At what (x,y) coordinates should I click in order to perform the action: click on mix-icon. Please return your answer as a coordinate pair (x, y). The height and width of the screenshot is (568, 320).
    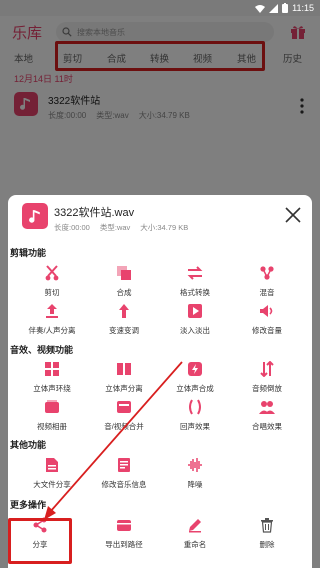
    Looking at the image, I should click on (267, 273).